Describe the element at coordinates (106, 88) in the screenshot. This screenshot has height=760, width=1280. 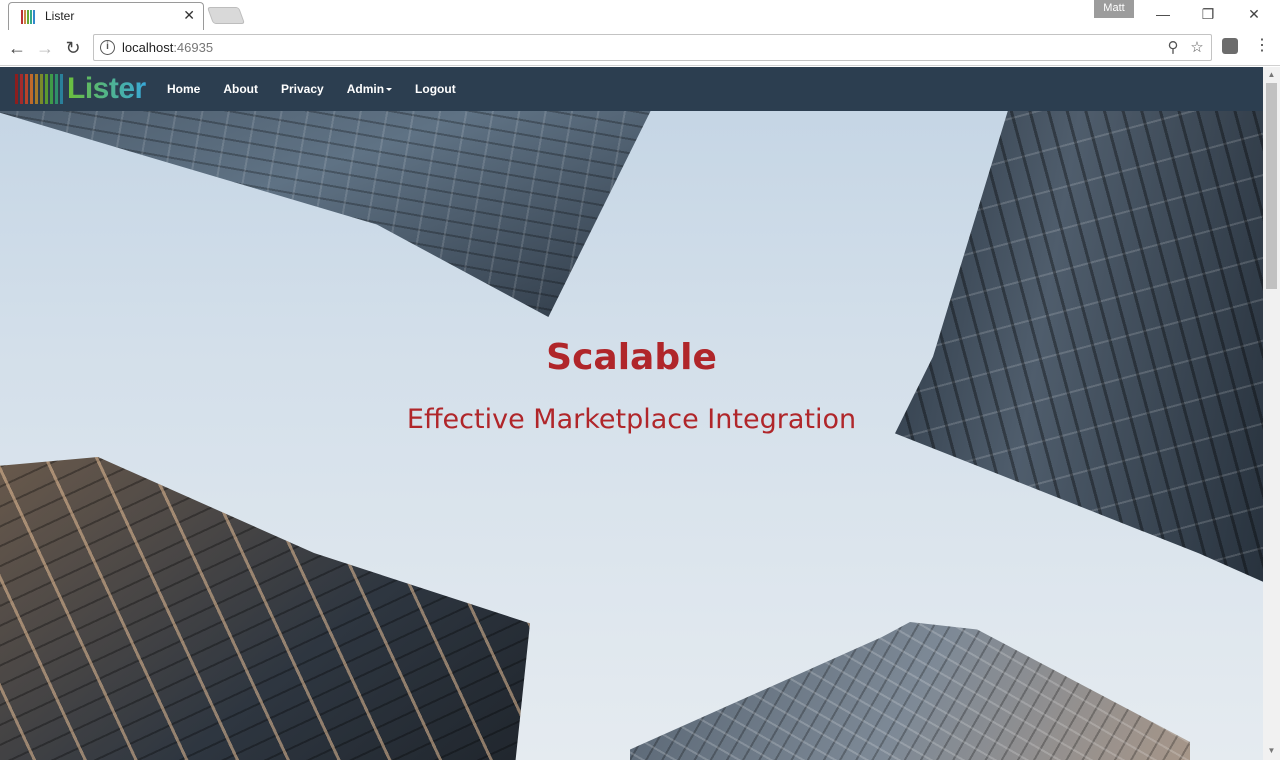
I see `brand-name: Lister` at that location.